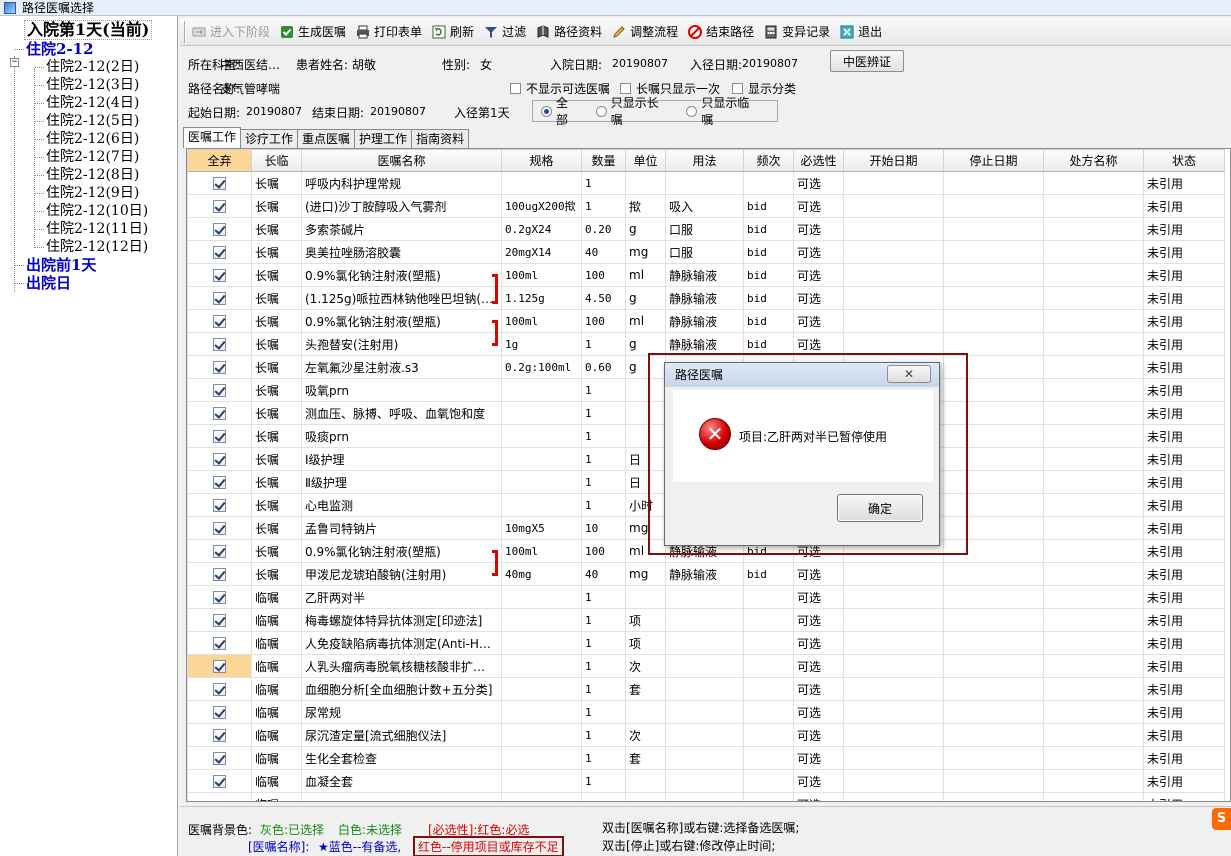 This screenshot has width=1231, height=856. What do you see at coordinates (867, 61) in the screenshot?
I see `tcm-differentiation-button: 中医辨证` at bounding box center [867, 61].